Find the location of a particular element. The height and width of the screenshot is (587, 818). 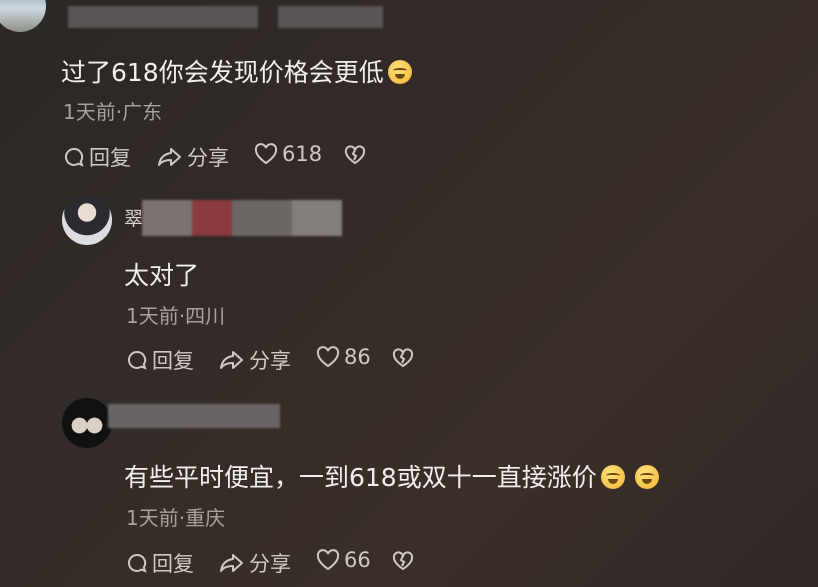

like-button: 66 is located at coordinates (343, 560).